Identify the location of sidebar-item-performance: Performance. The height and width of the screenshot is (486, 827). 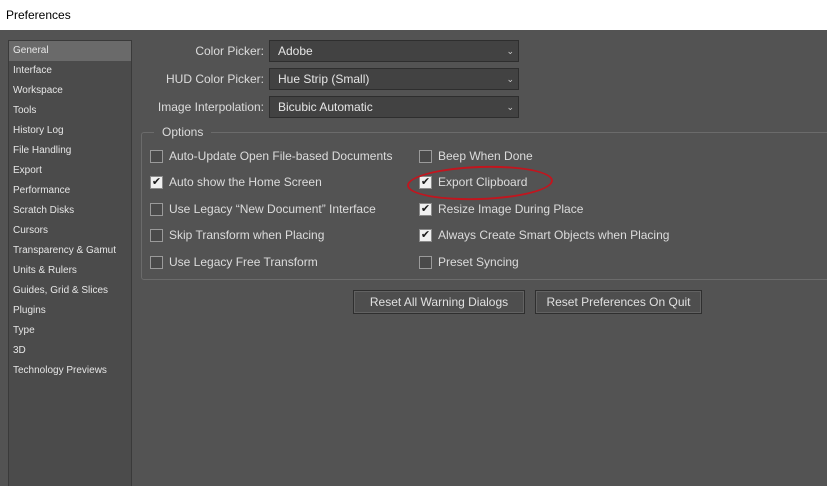
(70, 191).